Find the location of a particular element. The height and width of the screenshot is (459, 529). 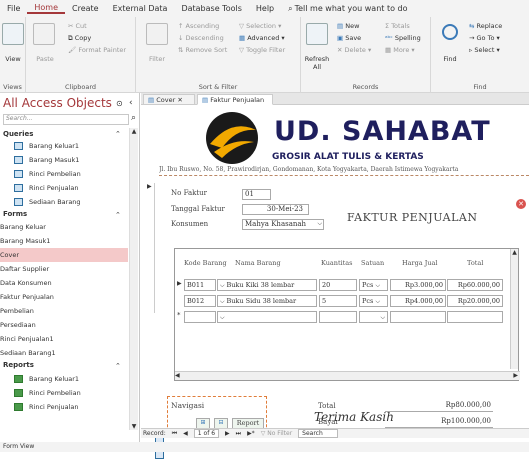

cell-nama: ⌵ Buku Sidu 38 lembar is located at coordinates (267, 301).